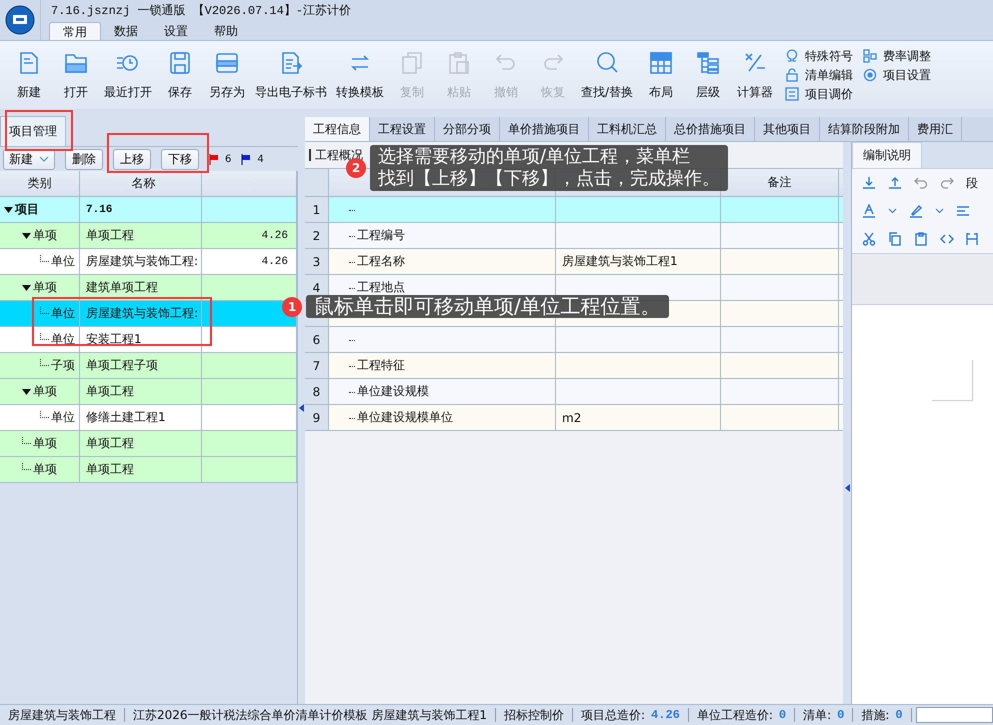 This screenshot has width=993, height=725. I want to click on tree-name: 修缮土建工程1, so click(126, 417).